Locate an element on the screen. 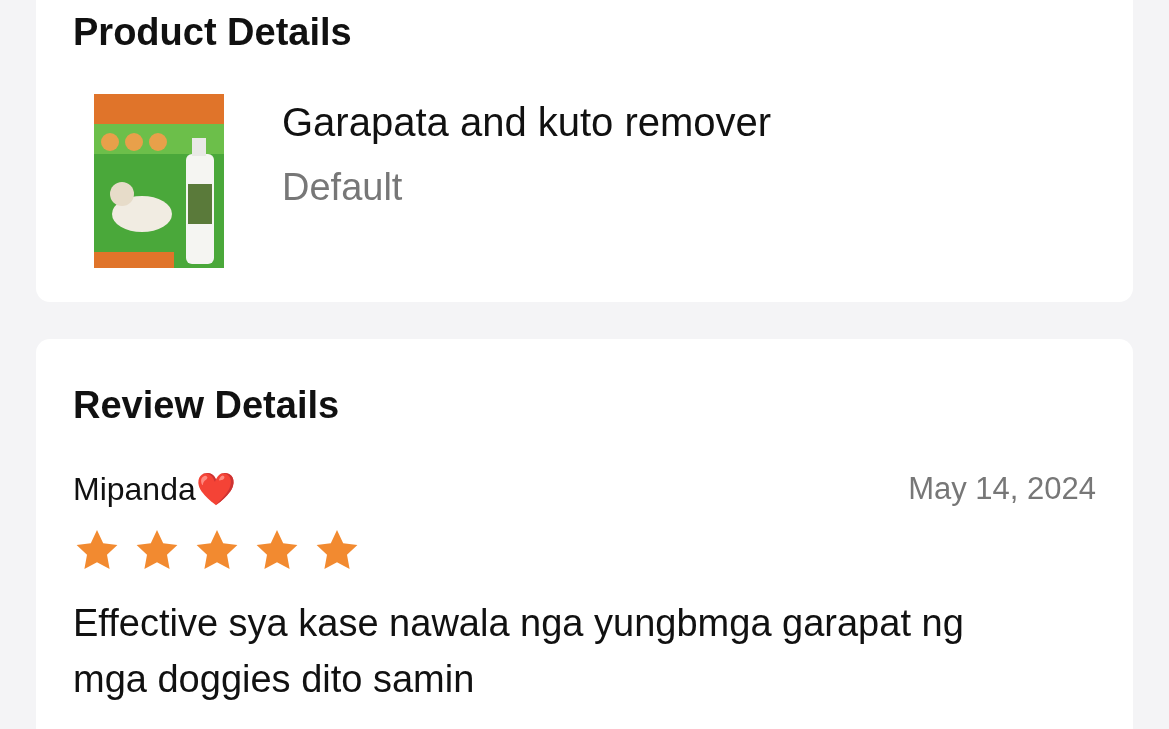 This screenshot has width=1169, height=729. product-name: Garapata and kuto remover is located at coordinates (527, 122).